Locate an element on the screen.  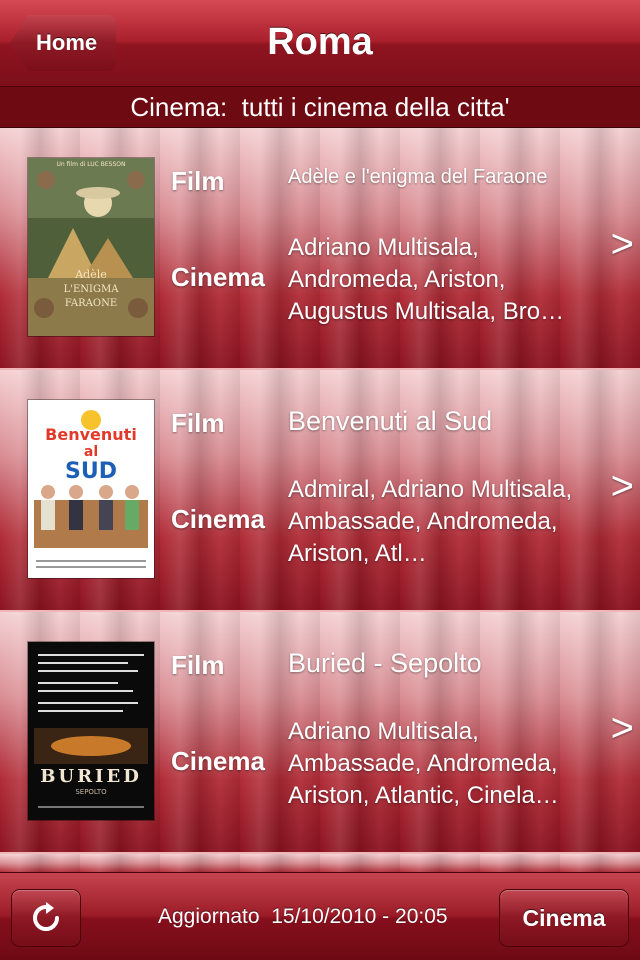
svg-text: L'ENIGMA is located at coordinates (92, 289).